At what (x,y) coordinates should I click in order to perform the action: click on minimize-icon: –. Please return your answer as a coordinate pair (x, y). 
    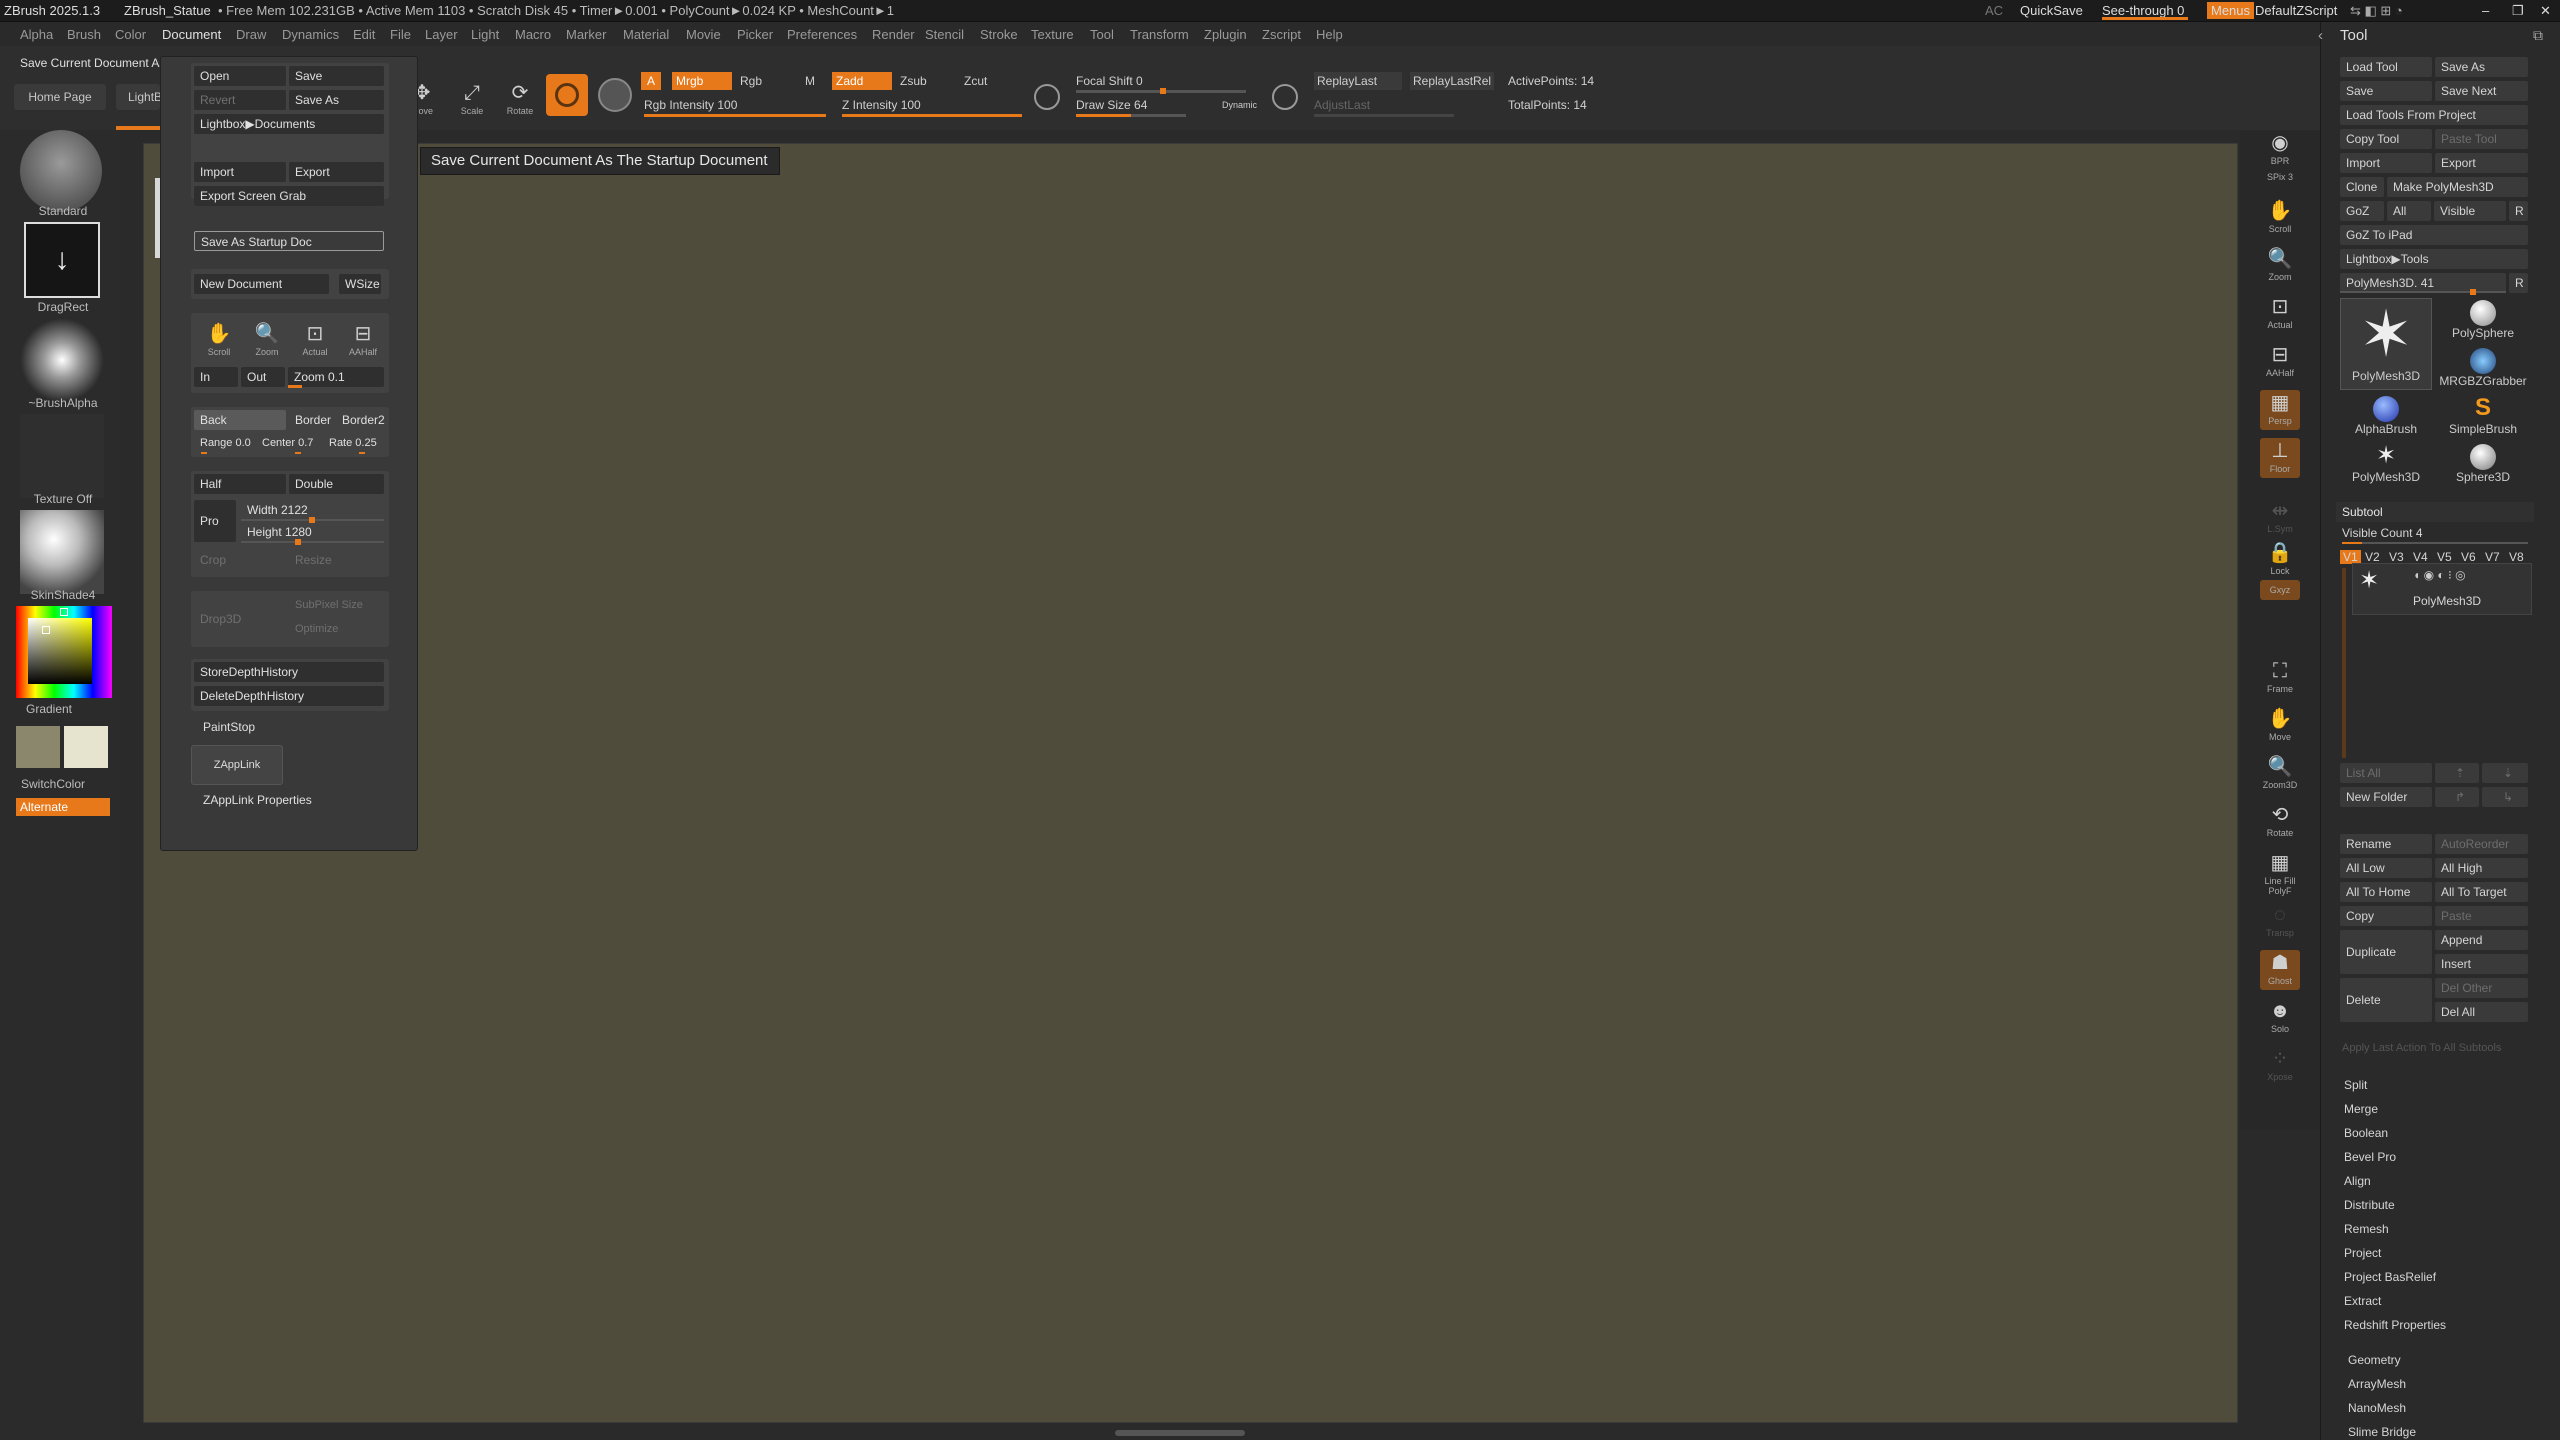
    Looking at the image, I should click on (2485, 10).